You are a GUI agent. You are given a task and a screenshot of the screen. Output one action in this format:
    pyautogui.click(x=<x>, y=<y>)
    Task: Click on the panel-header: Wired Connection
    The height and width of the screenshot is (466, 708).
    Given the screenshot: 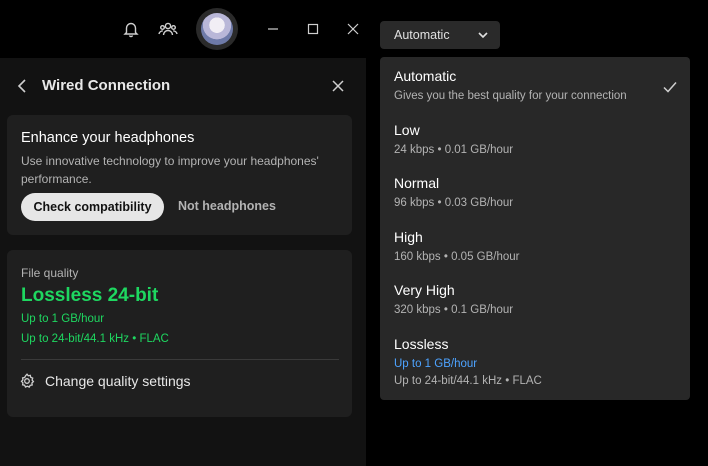 What is the action you would take?
    pyautogui.click(x=181, y=86)
    